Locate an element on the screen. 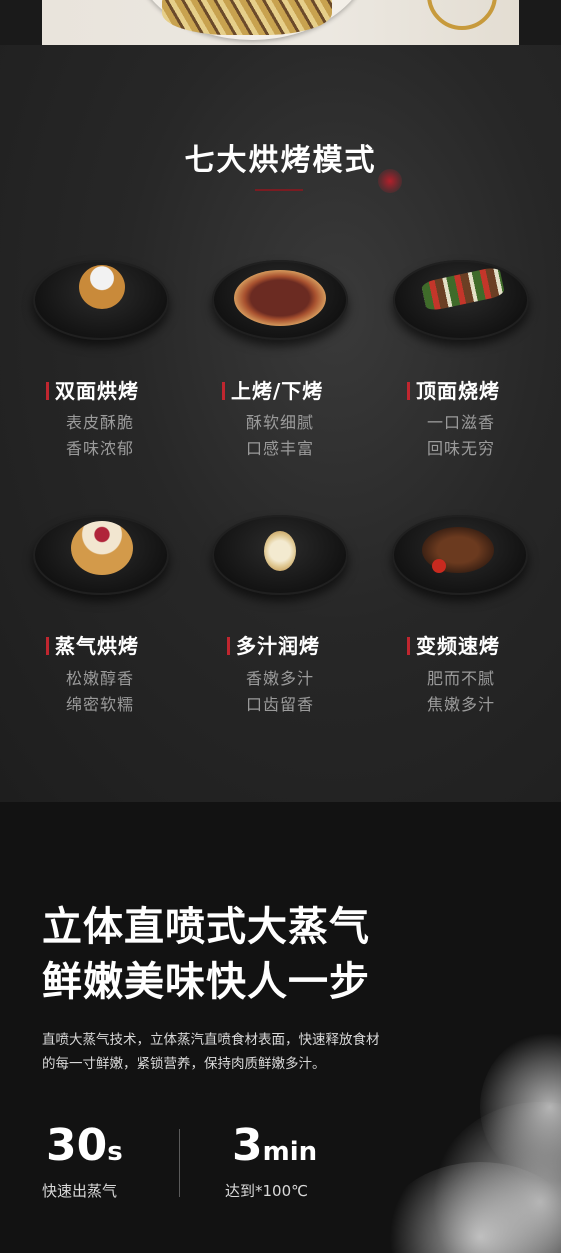 This screenshot has width=561, height=1253. stat-heat-time-label: 达到*100℃ is located at coordinates (266, 1191).